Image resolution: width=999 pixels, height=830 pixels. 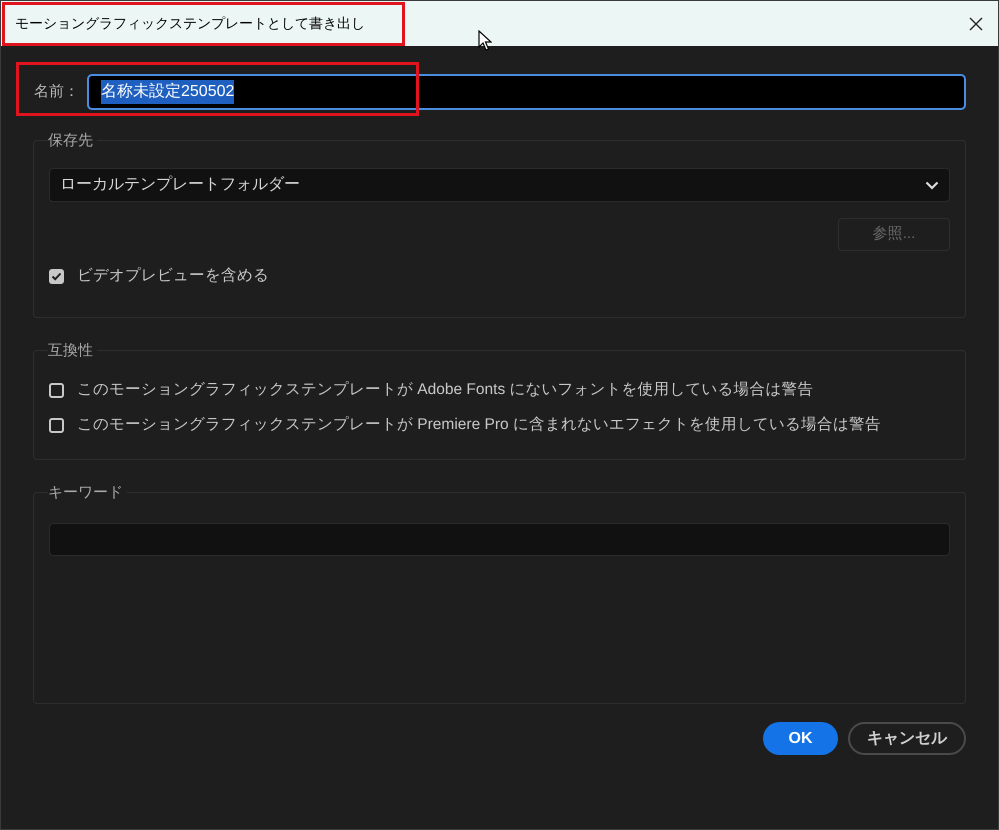 I want to click on name-label: 名前：, so click(x=56, y=92).